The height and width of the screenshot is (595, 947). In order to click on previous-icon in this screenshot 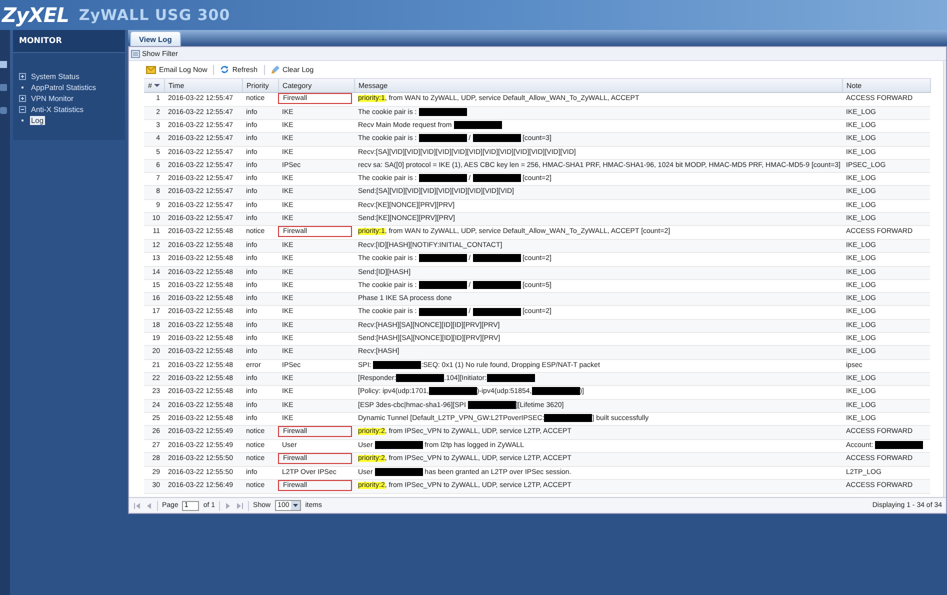, I will do `click(149, 506)`.